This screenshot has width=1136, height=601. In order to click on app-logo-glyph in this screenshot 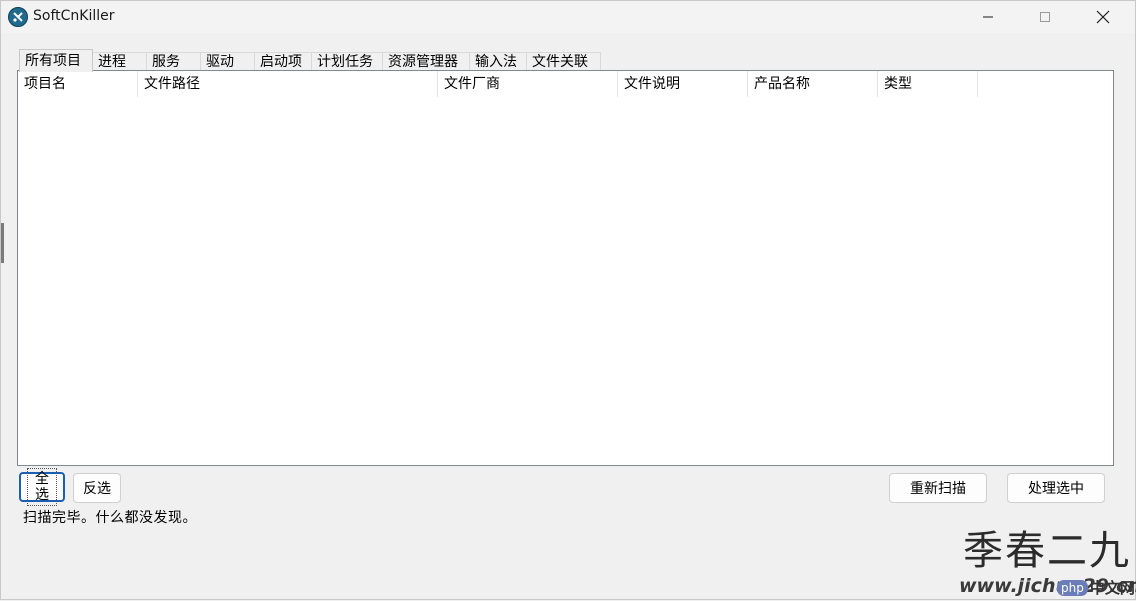, I will do `click(18, 17)`.